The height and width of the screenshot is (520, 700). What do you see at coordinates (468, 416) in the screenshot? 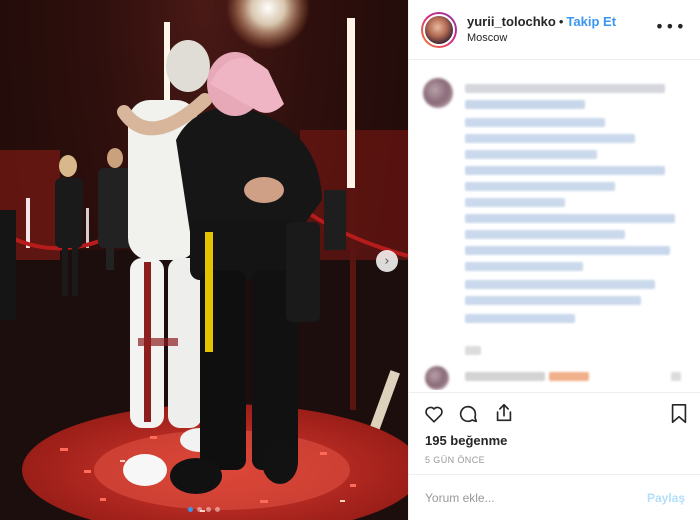
I see `comment-icon` at bounding box center [468, 416].